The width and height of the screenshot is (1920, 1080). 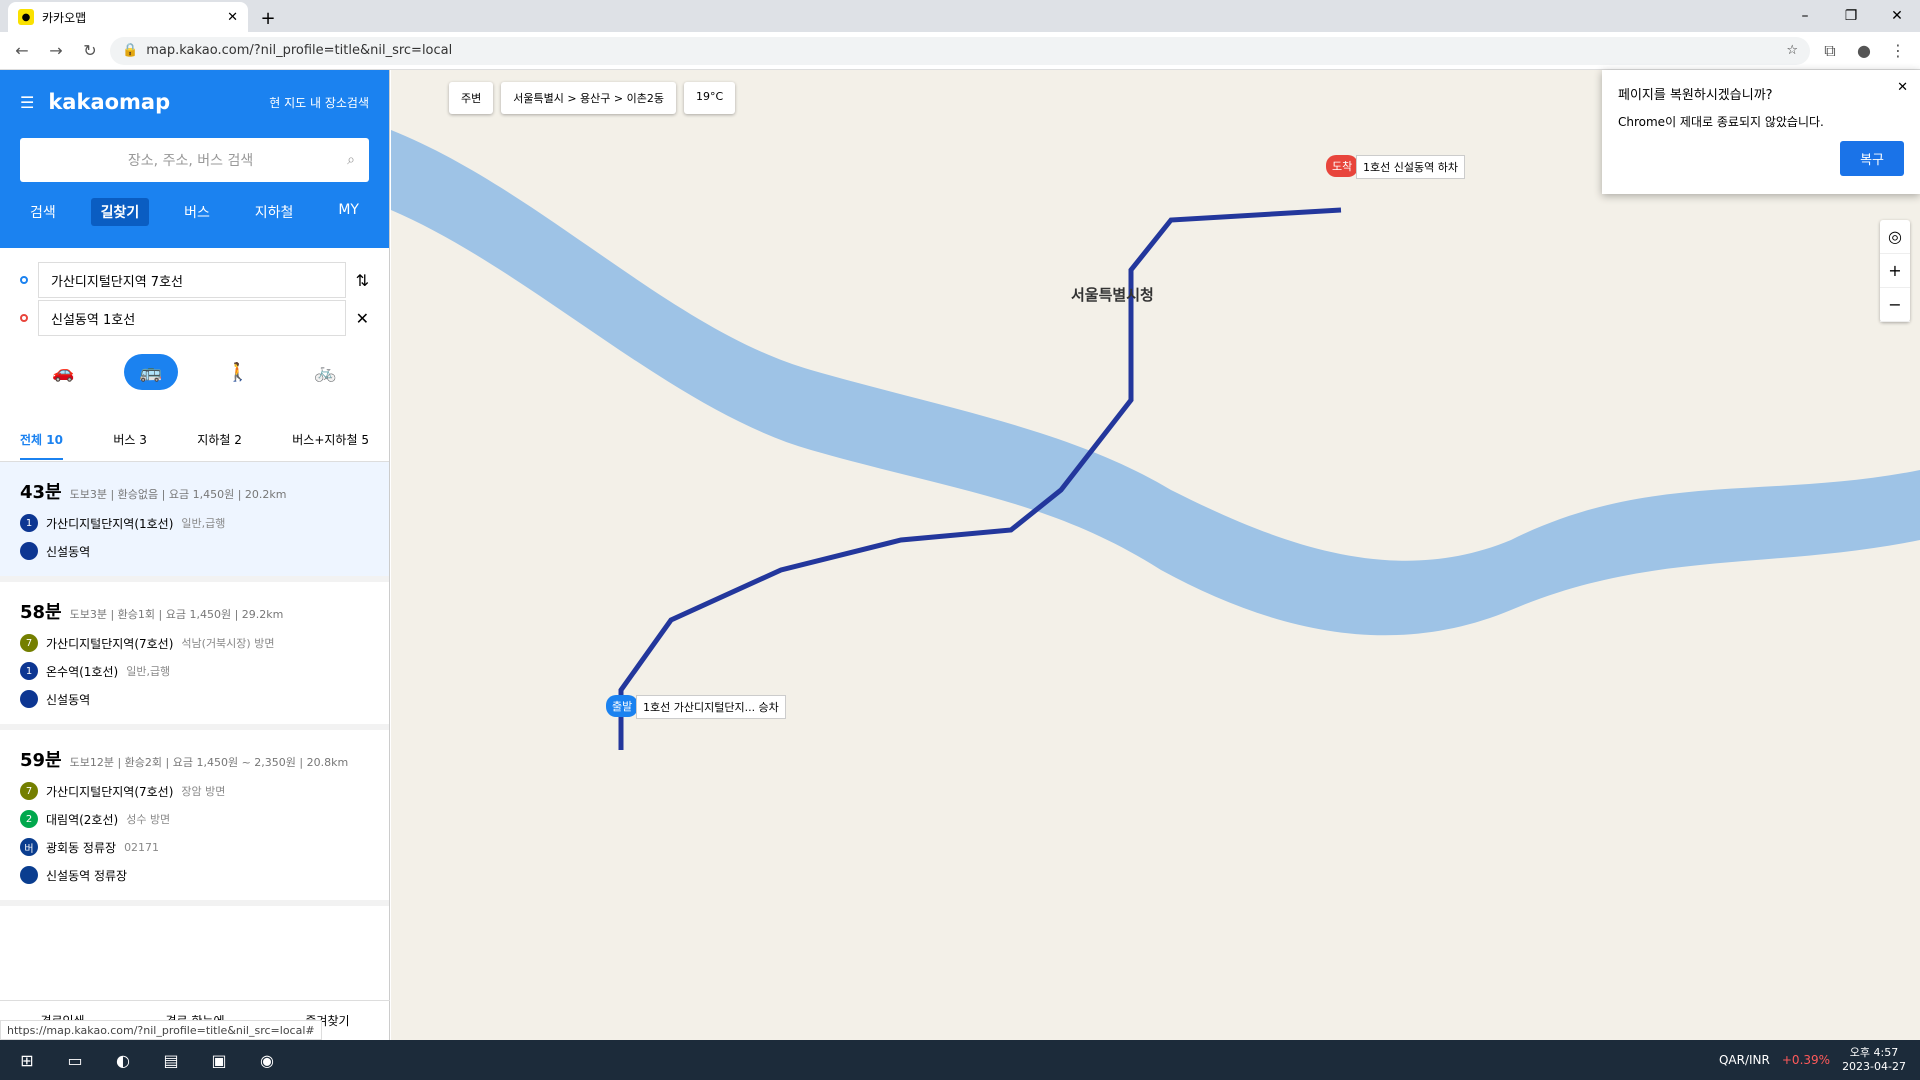 What do you see at coordinates (238, 372) in the screenshot?
I see `walk-icon: 🚶` at bounding box center [238, 372].